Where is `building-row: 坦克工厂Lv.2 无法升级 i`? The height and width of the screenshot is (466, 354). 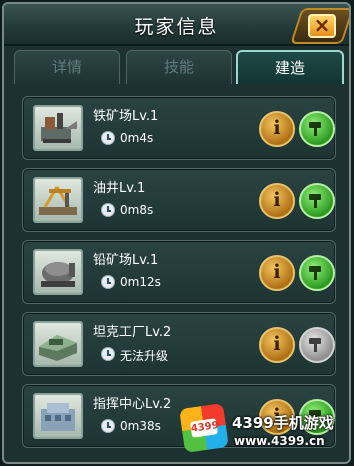 building-row: 坦克工厂Lv.2 无法升级 i is located at coordinates (179, 344).